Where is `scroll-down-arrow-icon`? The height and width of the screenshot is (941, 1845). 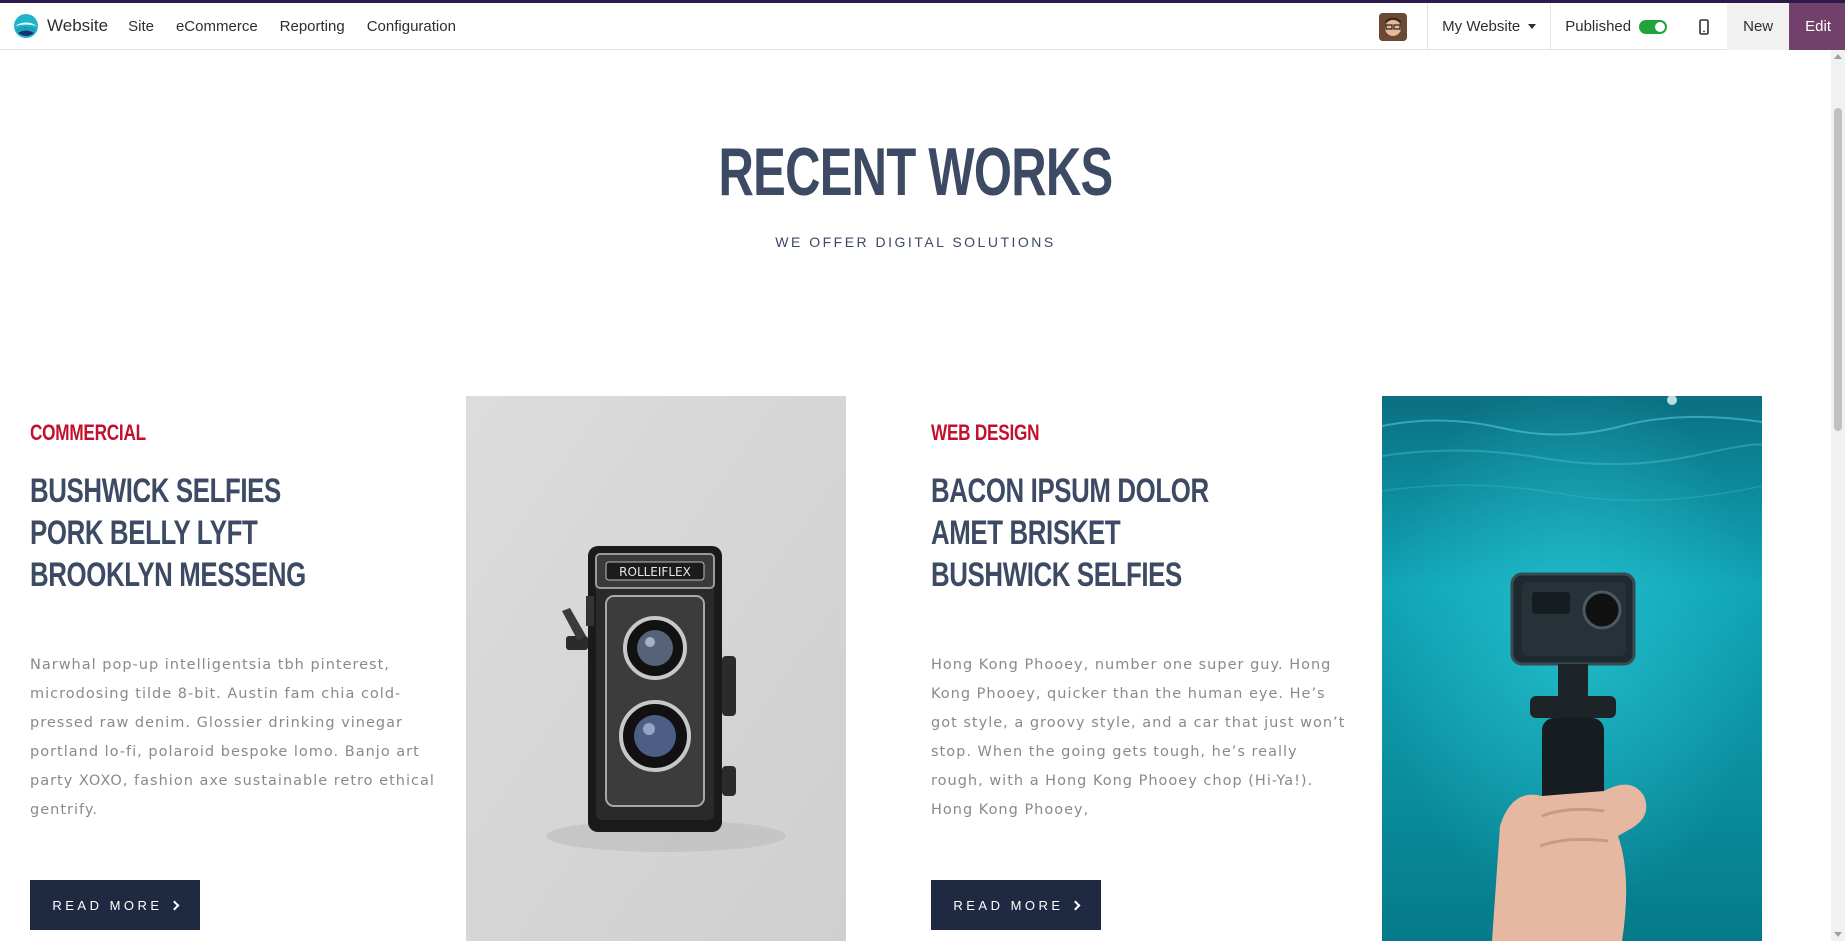 scroll-down-arrow-icon is located at coordinates (1838, 934).